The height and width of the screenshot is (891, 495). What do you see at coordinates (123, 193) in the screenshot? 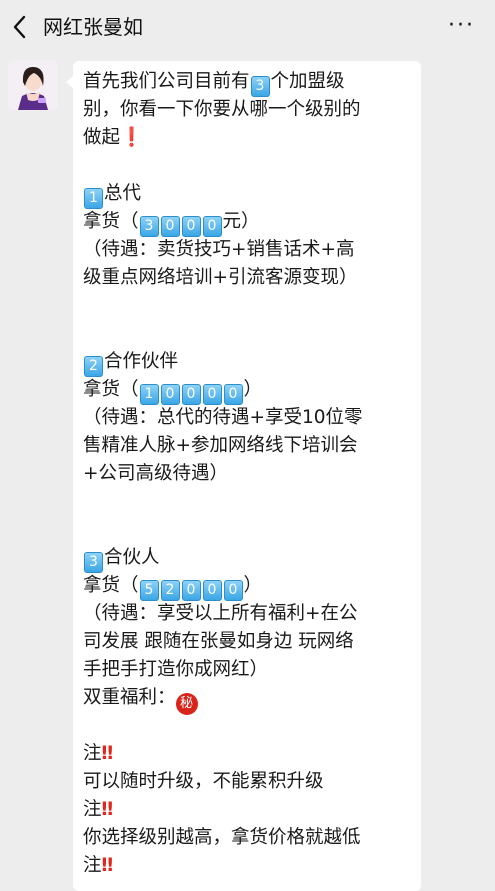
I see `tier-name: 总代` at bounding box center [123, 193].